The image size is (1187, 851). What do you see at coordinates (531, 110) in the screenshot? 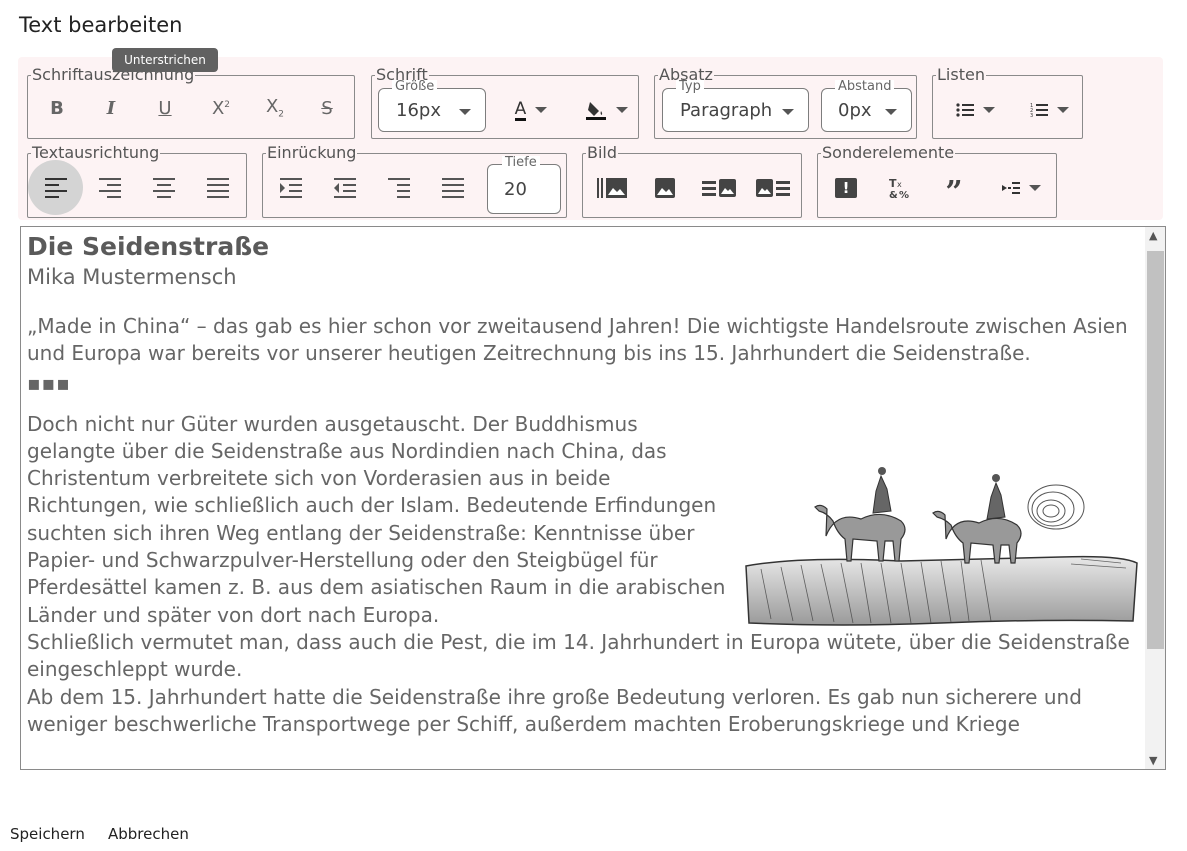
I see `font-color-button: A` at bounding box center [531, 110].